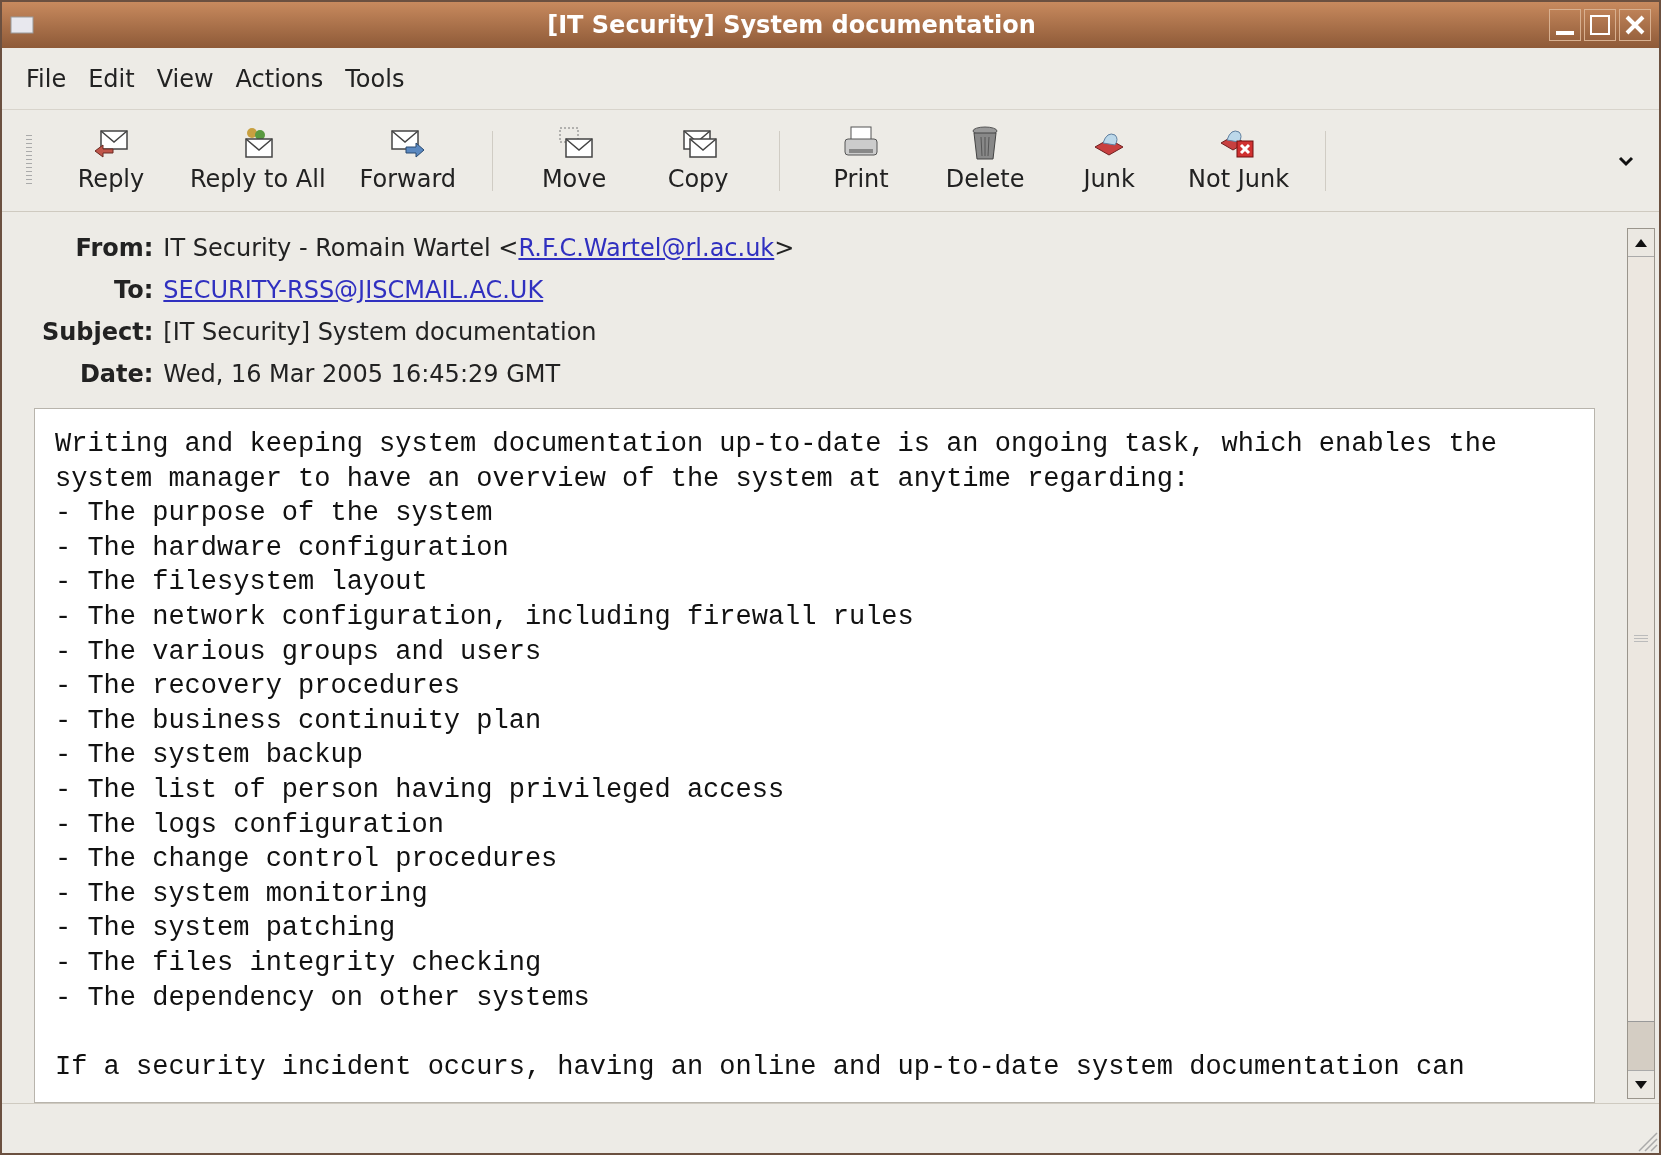 This screenshot has height=1155, width=1661. I want to click on header-value: Wed, 16 Mar 2005 16:45:29 GMT, so click(362, 374).